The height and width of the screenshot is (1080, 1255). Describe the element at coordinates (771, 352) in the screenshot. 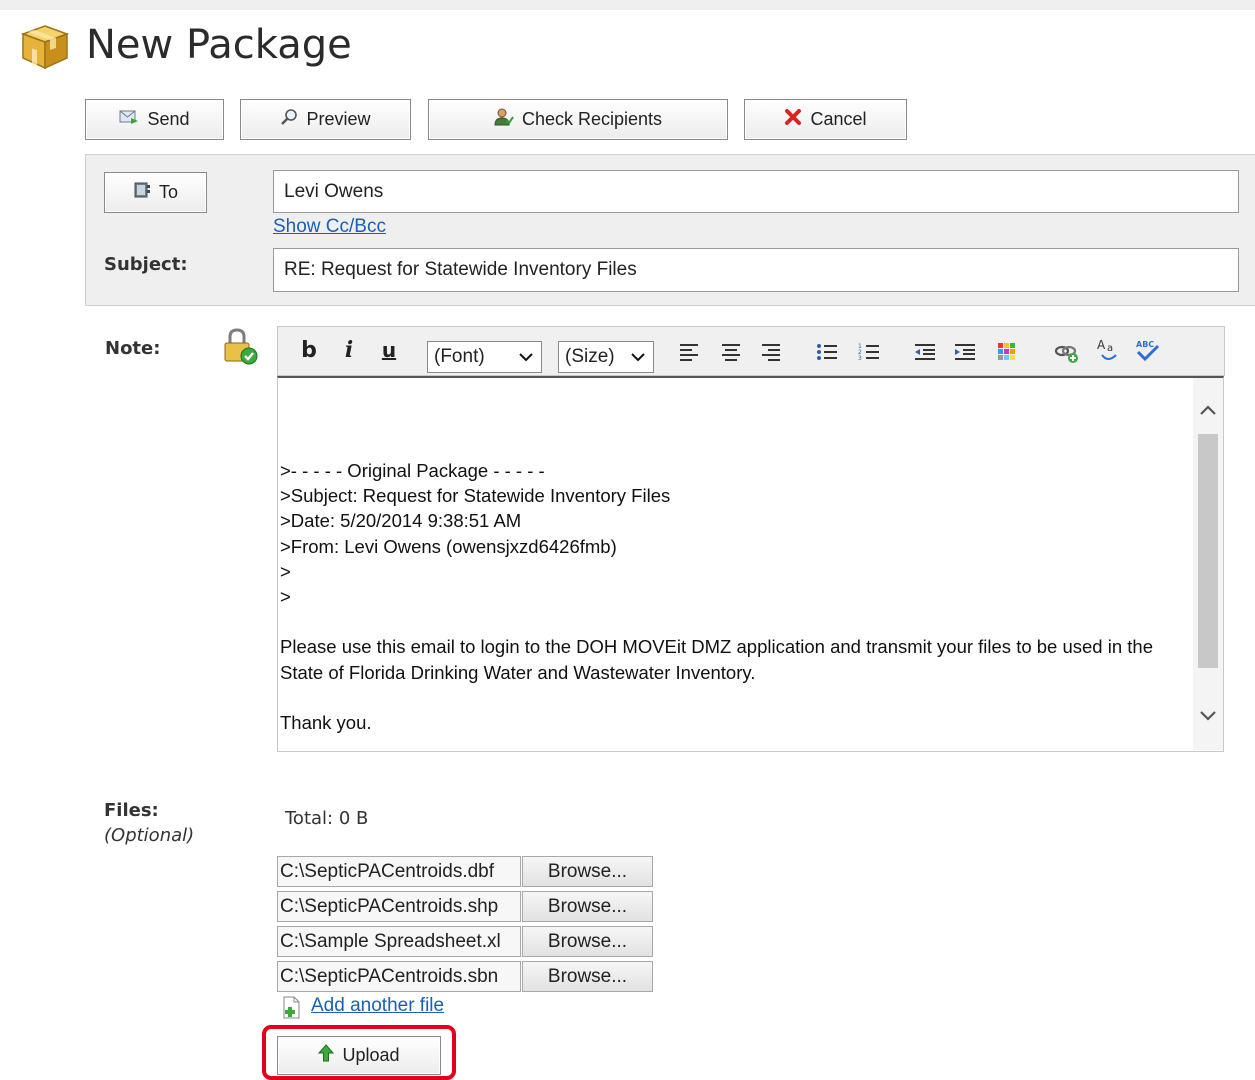

I see `align-right-icon` at that location.